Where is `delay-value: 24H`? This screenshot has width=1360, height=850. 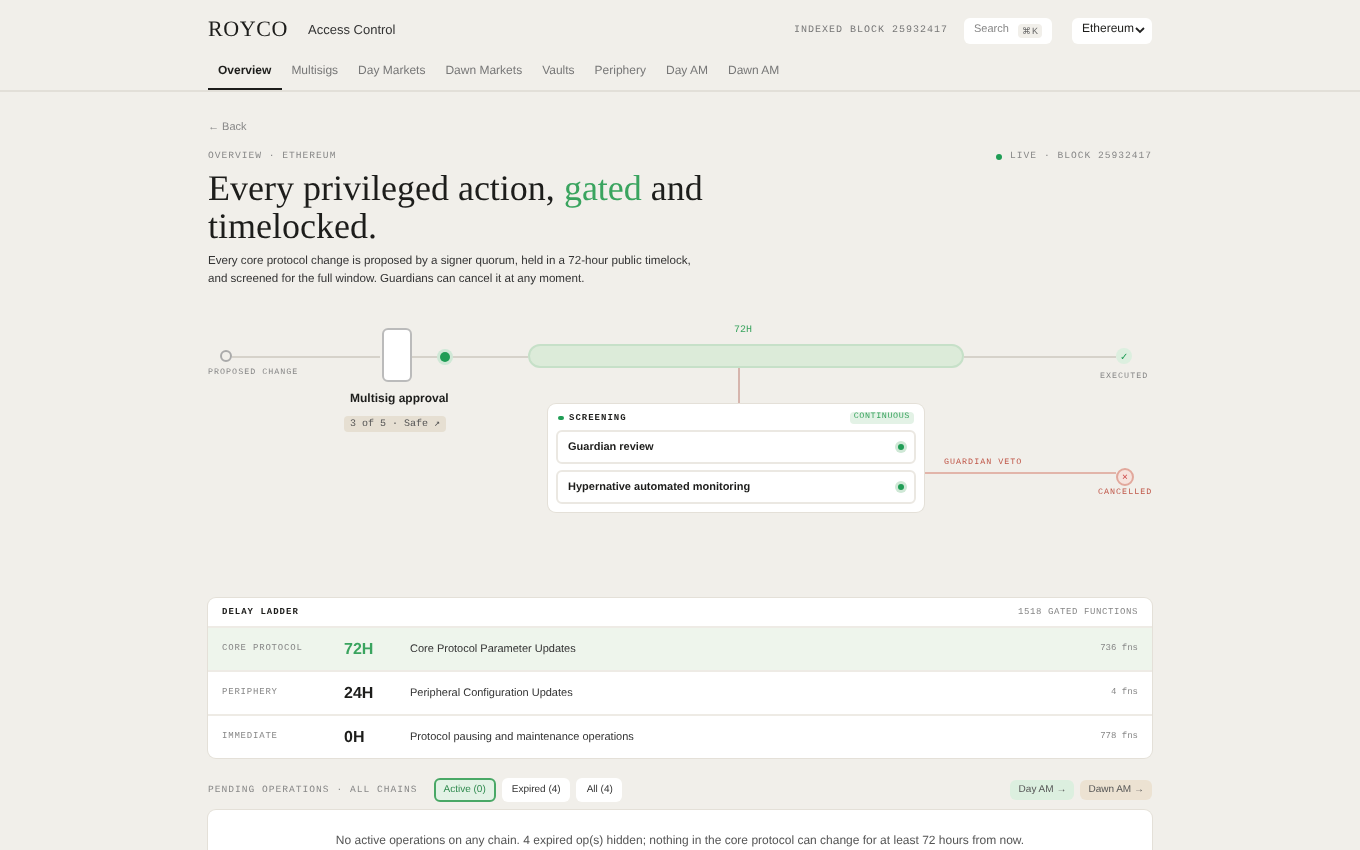 delay-value: 24H is located at coordinates (360, 693).